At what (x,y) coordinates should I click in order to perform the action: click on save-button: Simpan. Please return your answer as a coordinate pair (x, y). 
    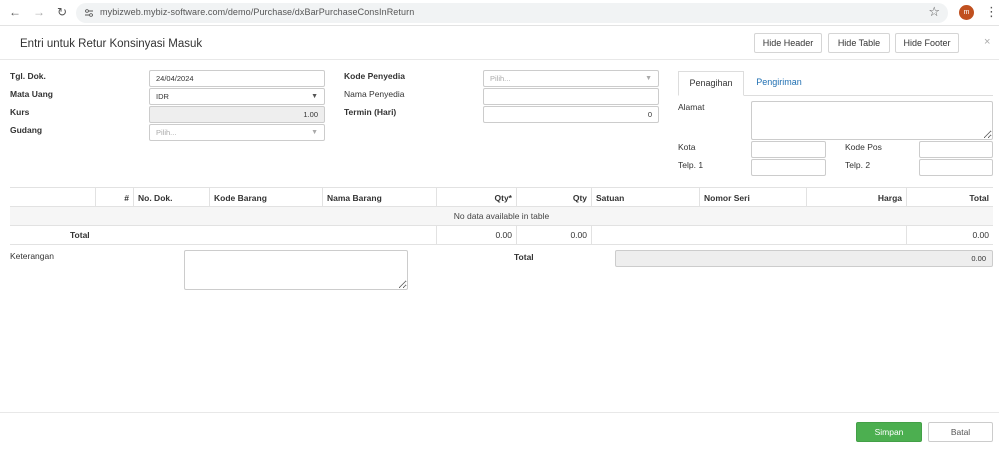
    Looking at the image, I should click on (889, 432).